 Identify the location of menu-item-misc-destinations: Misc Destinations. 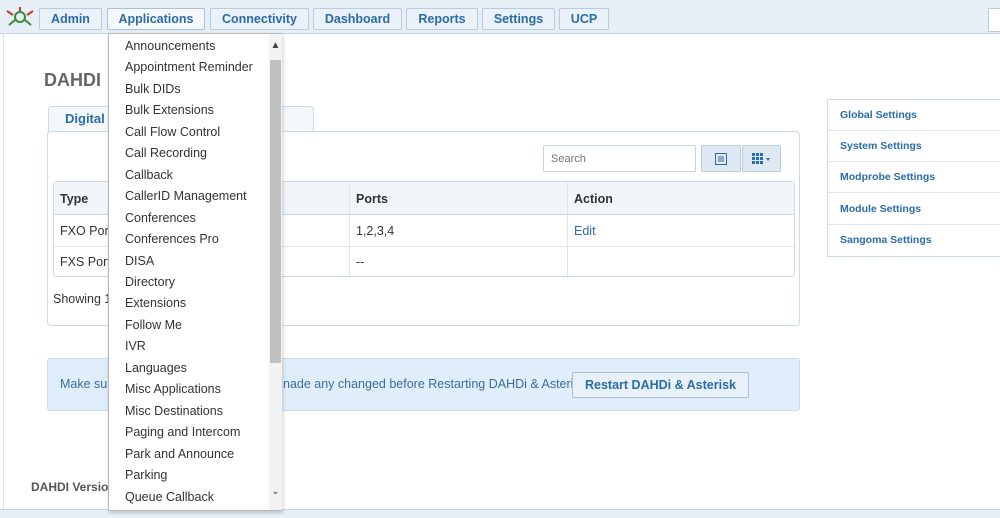
(174, 411).